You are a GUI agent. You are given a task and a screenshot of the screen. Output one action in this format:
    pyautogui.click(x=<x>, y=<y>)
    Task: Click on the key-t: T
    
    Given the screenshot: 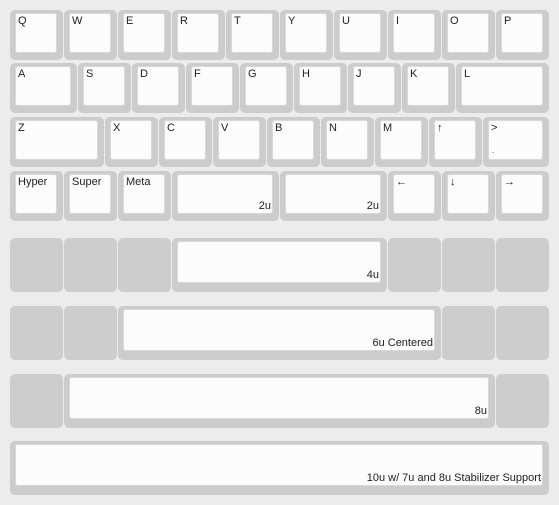 What is the action you would take?
    pyautogui.click(x=252, y=35)
    